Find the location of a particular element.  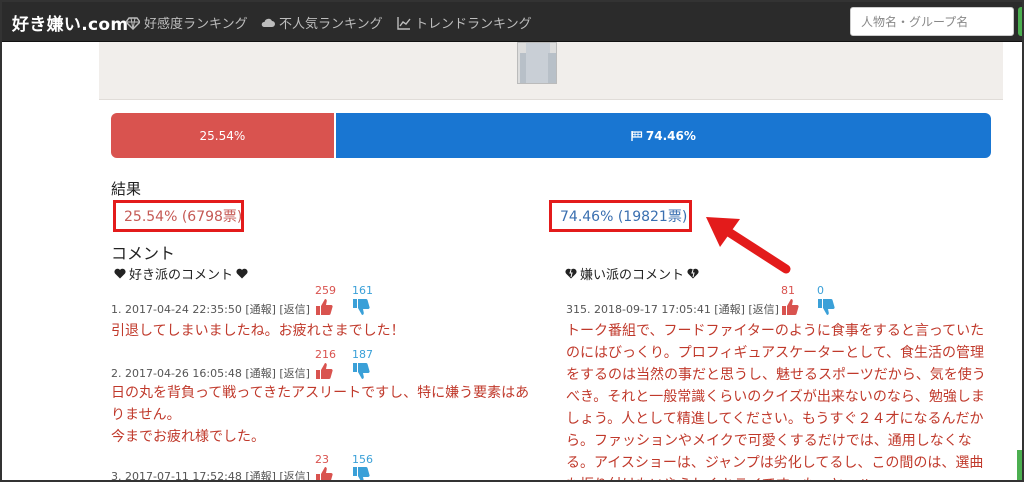

like-bar: 25.54% is located at coordinates (223, 135).